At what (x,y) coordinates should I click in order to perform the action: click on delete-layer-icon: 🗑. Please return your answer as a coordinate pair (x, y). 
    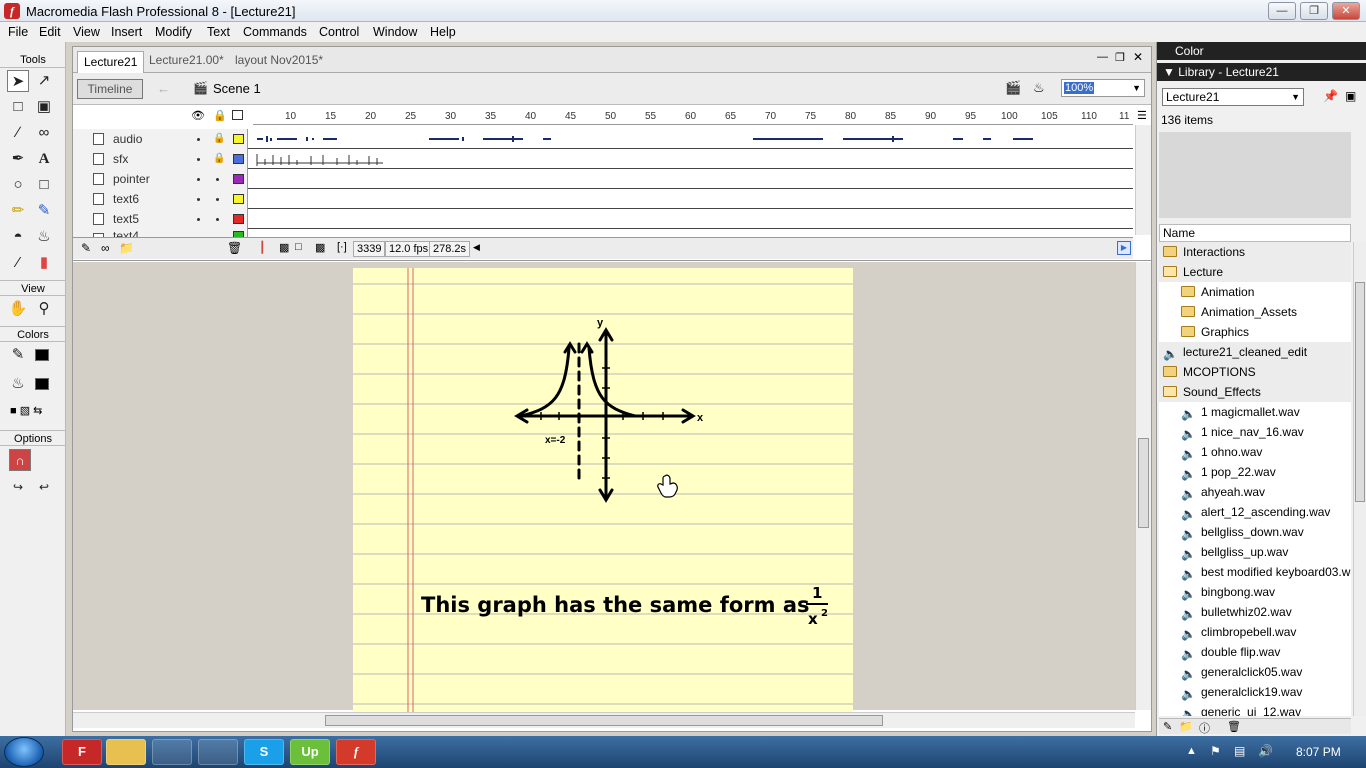
    Looking at the image, I should click on (234, 248).